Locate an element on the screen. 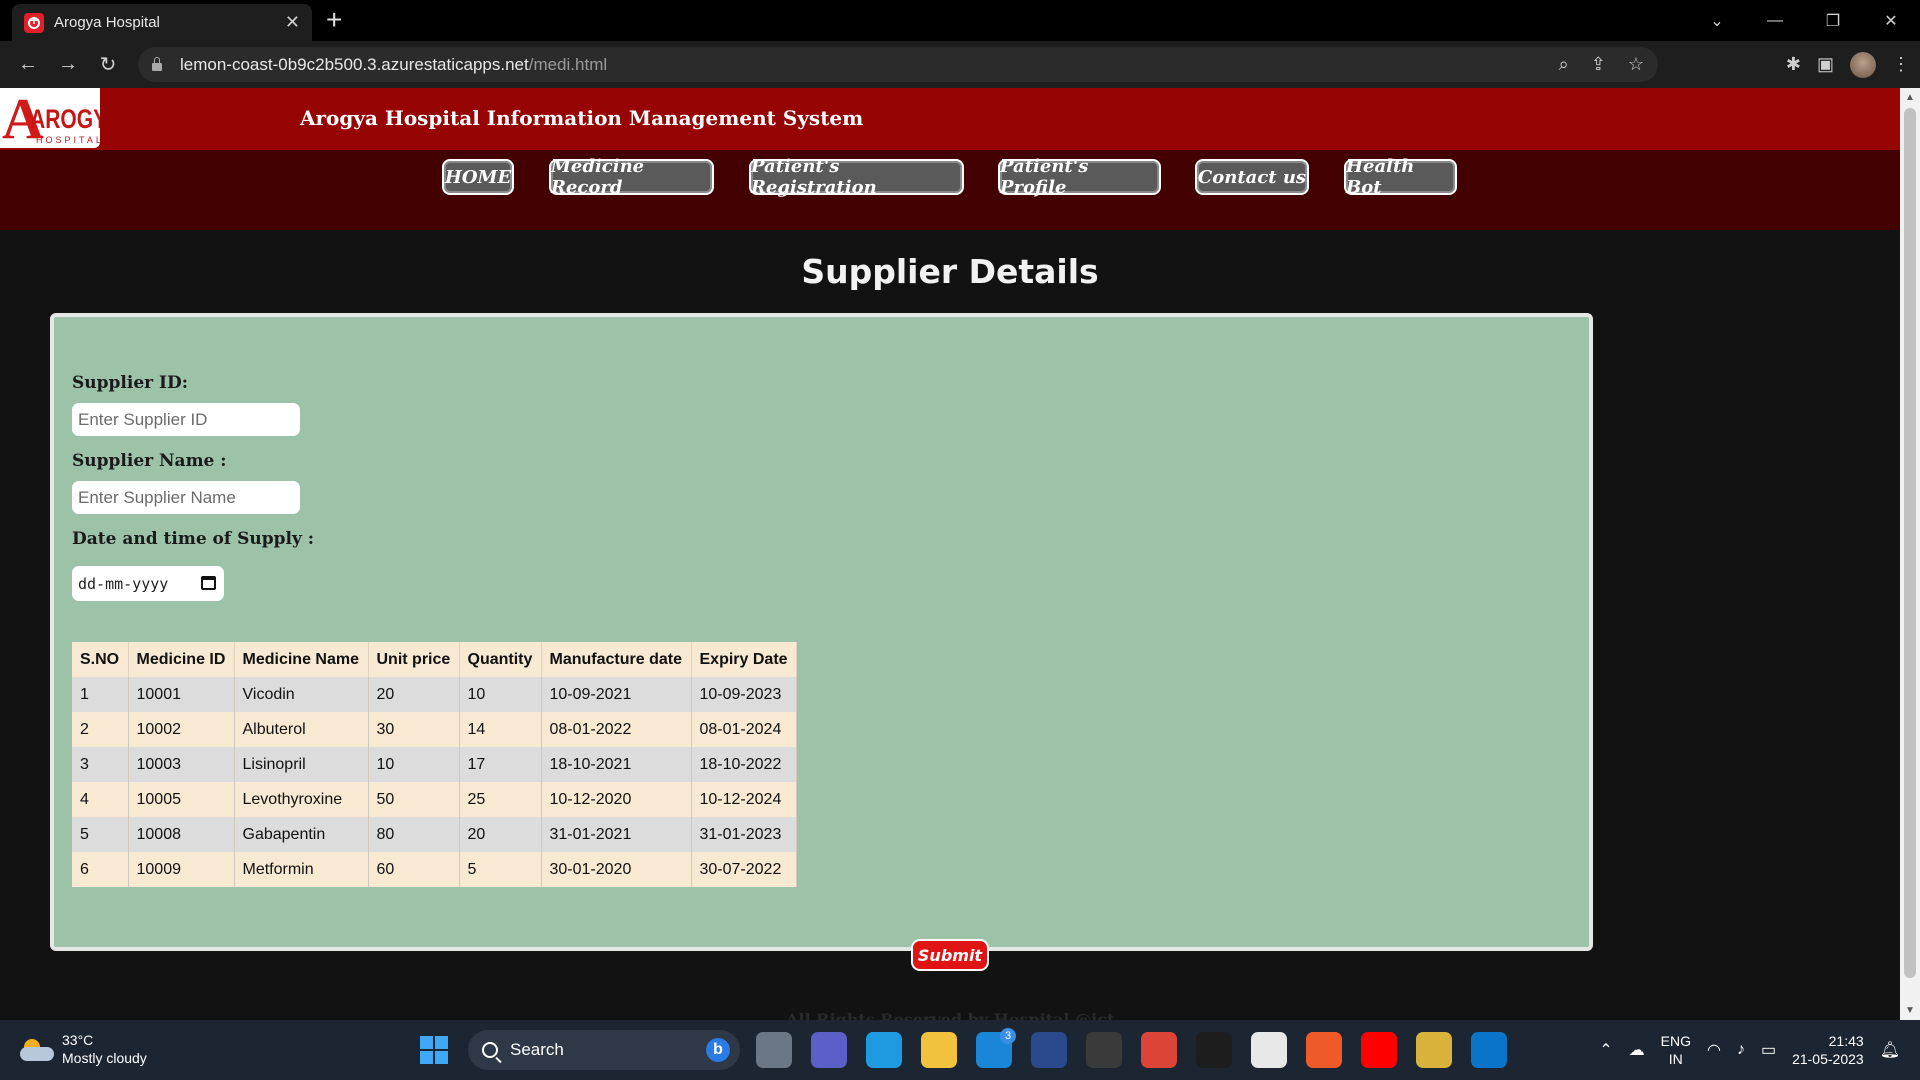  calendar-icon is located at coordinates (208, 583).